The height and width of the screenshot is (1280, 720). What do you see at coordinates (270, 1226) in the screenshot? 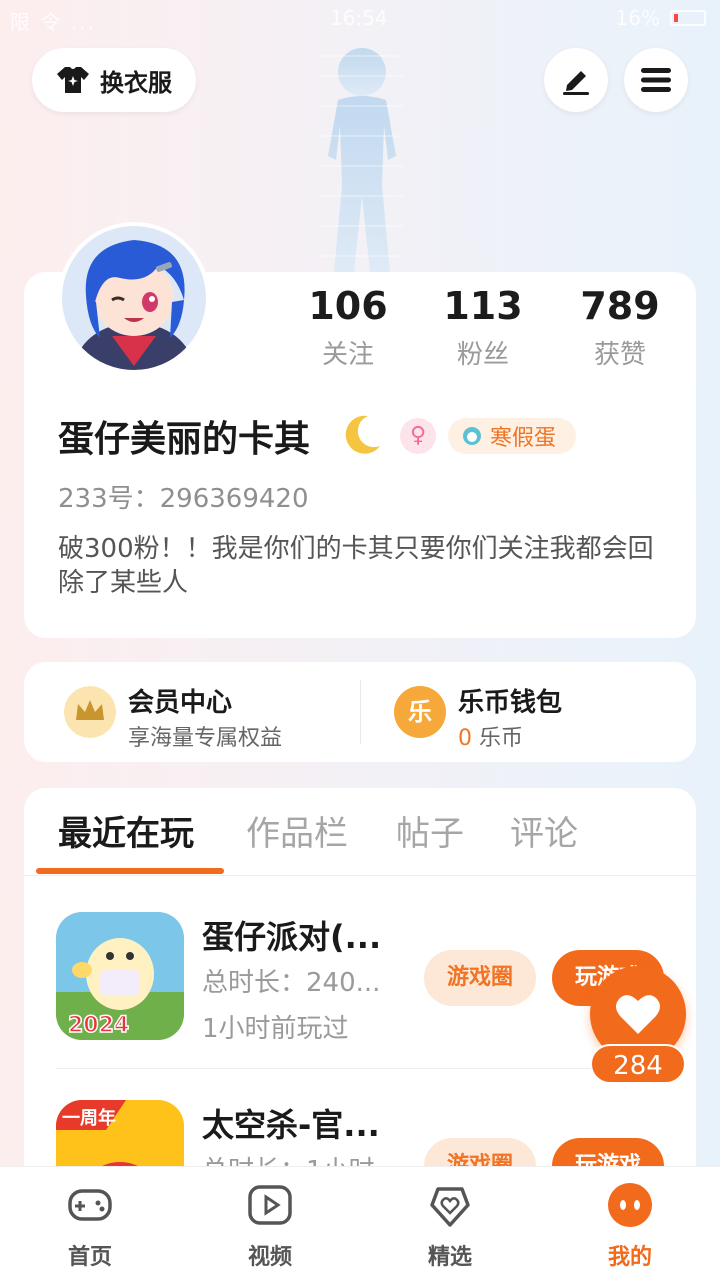
I see `nav-video: 视频` at bounding box center [270, 1226].